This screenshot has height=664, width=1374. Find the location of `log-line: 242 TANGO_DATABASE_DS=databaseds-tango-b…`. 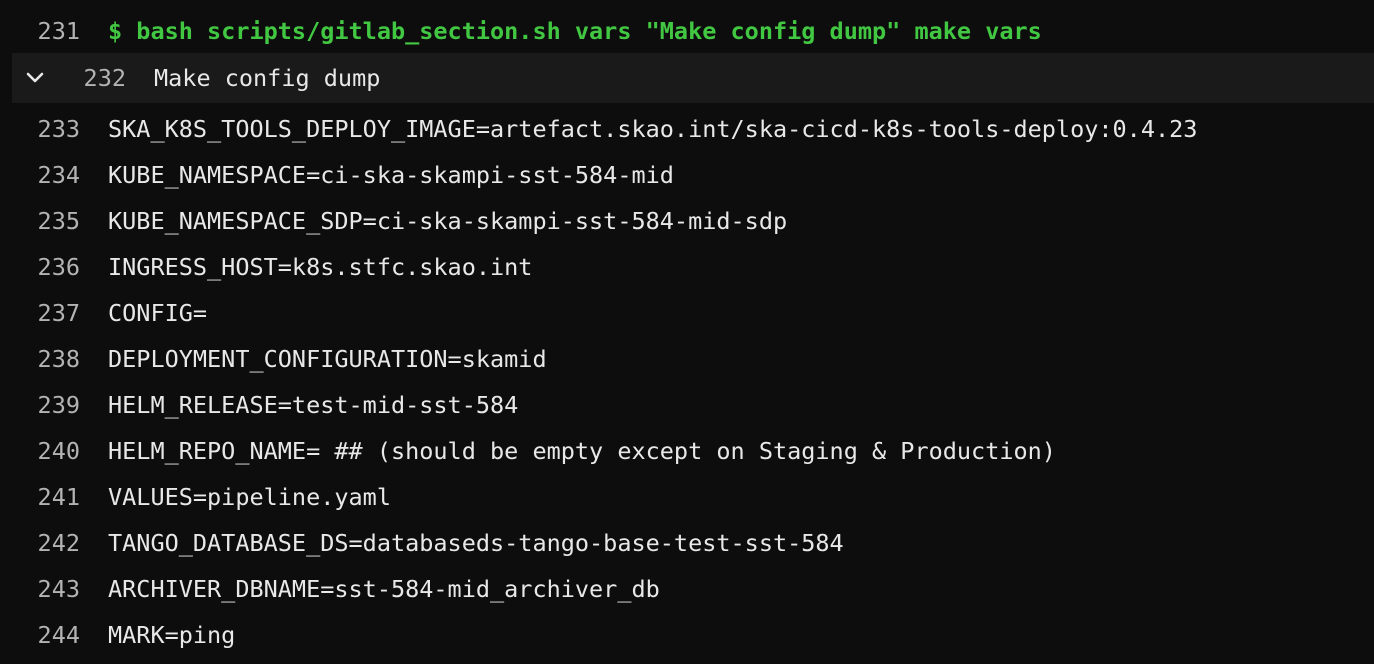

log-line: 242 TANGO_DATABASE_DS=databaseds-tango-b… is located at coordinates (687, 543).